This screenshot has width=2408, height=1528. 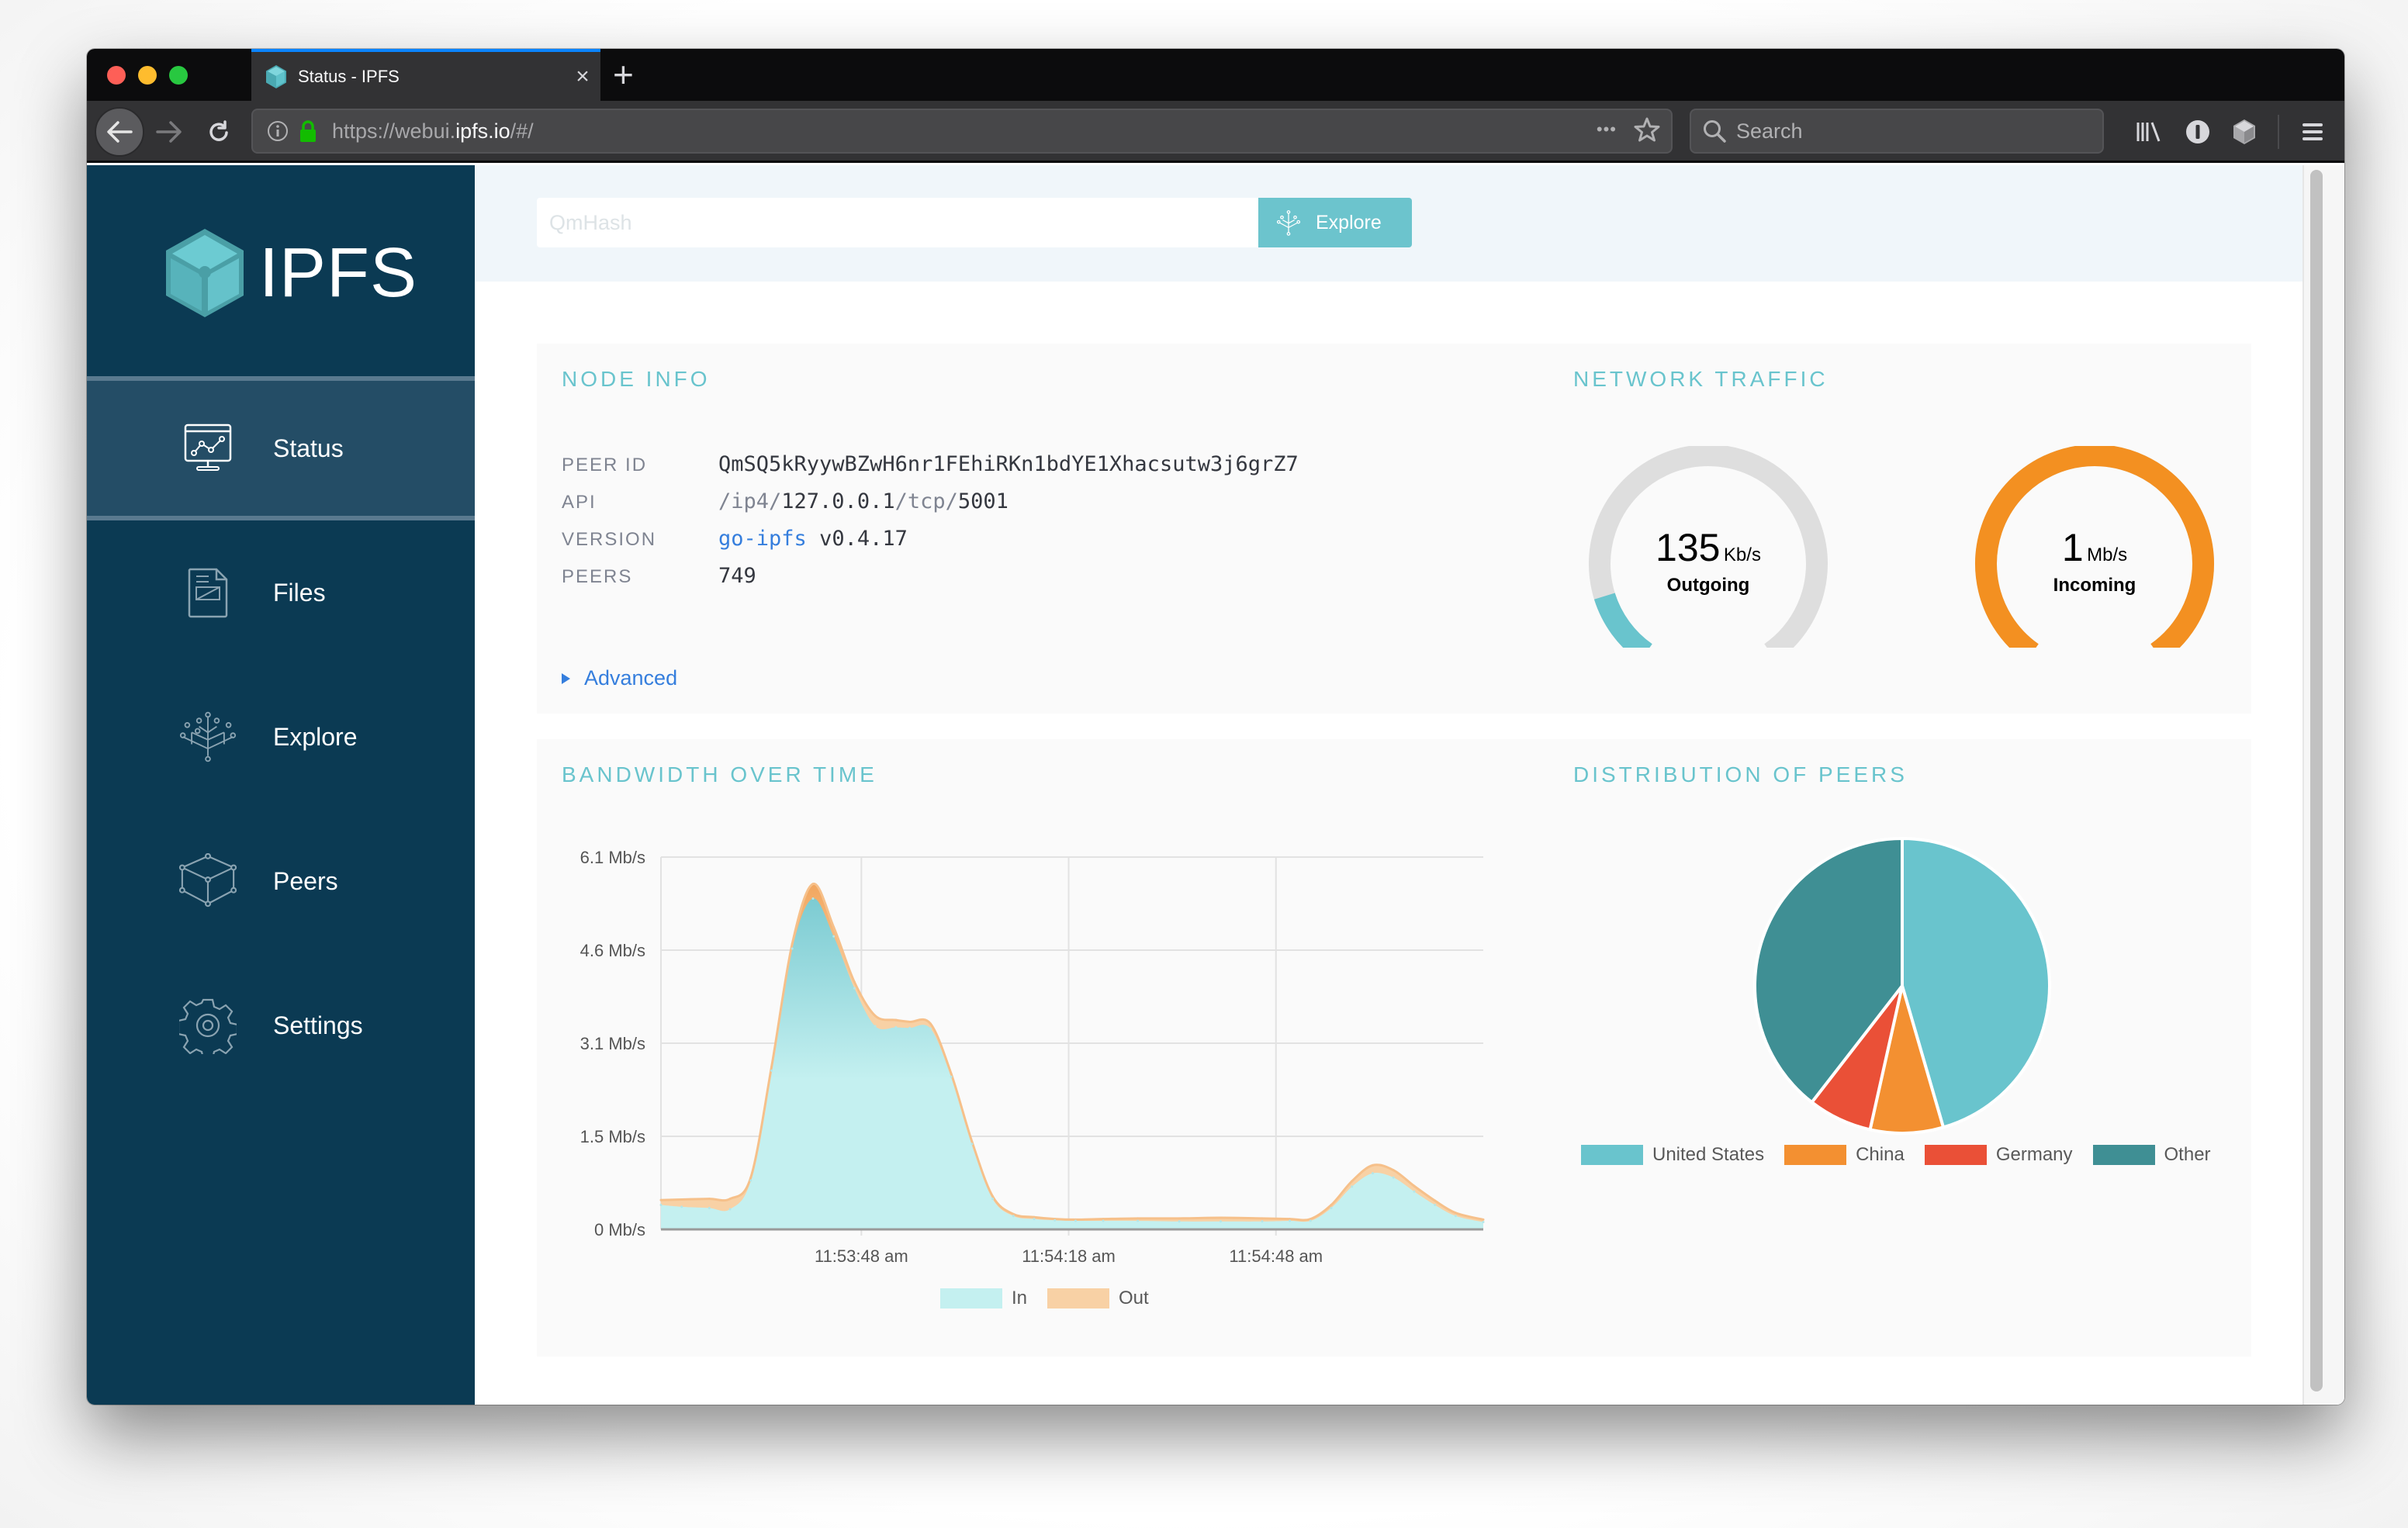 I want to click on vertical-scrollbar, so click(x=2323, y=785).